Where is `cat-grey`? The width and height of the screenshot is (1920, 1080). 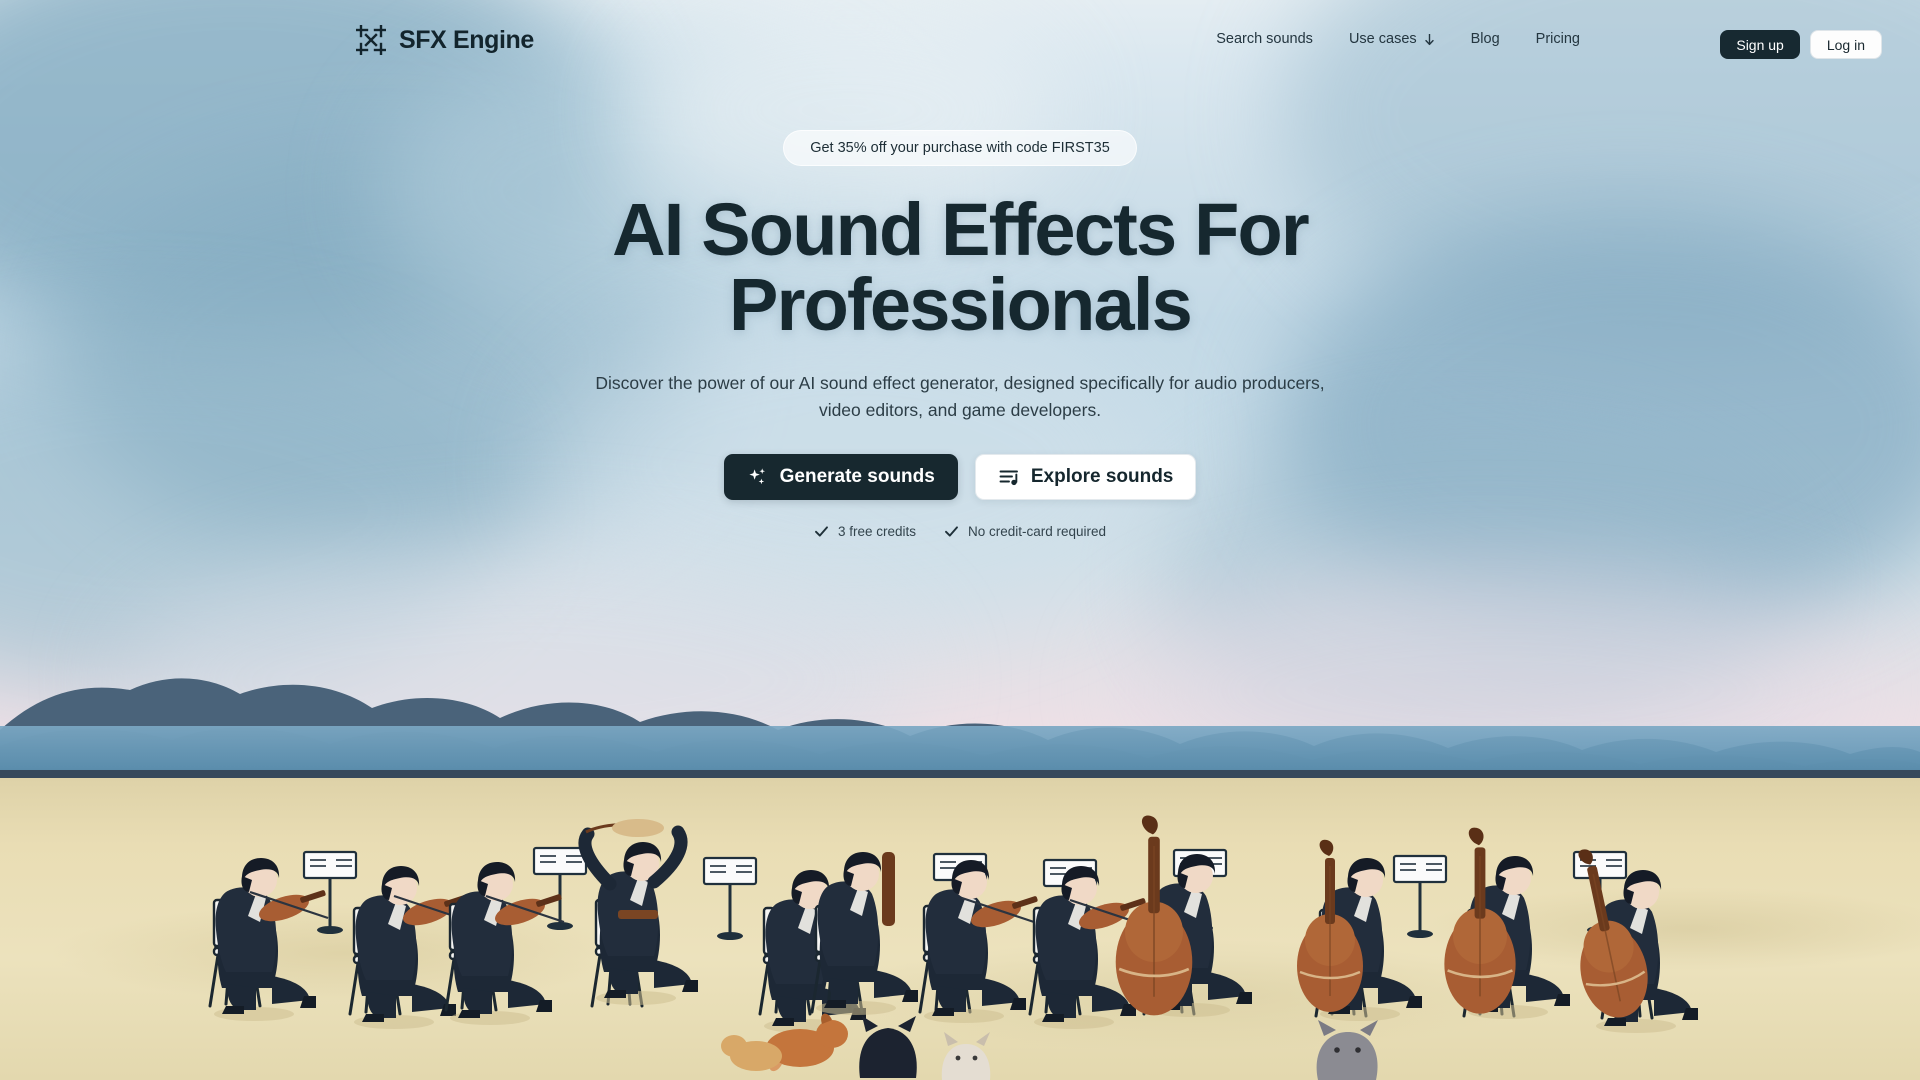 cat-grey is located at coordinates (1347, 1050).